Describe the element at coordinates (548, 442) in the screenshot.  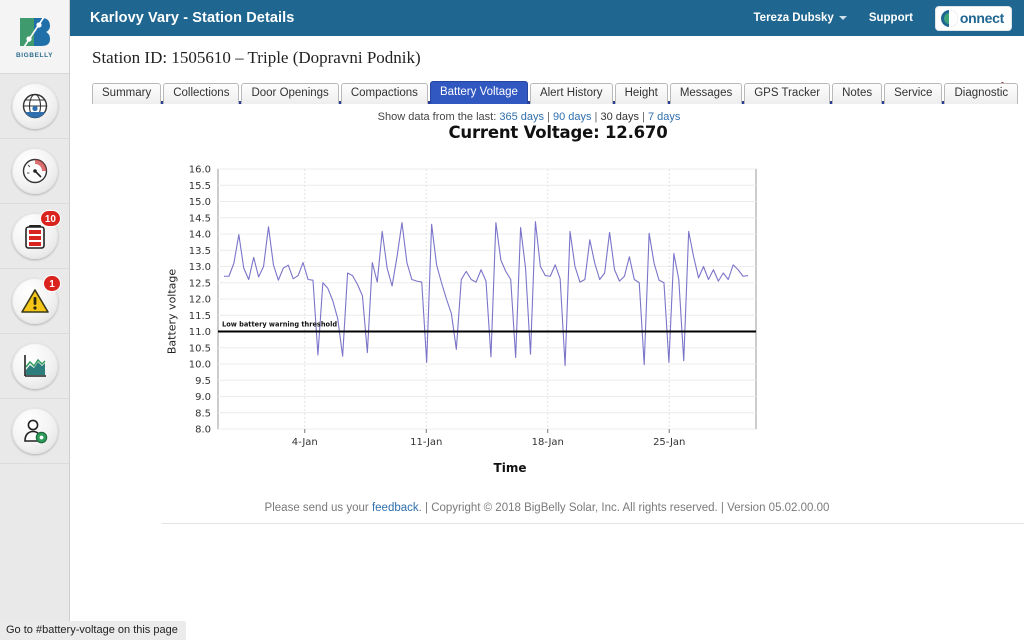
I see `x-tick-label: 18-Jan` at that location.